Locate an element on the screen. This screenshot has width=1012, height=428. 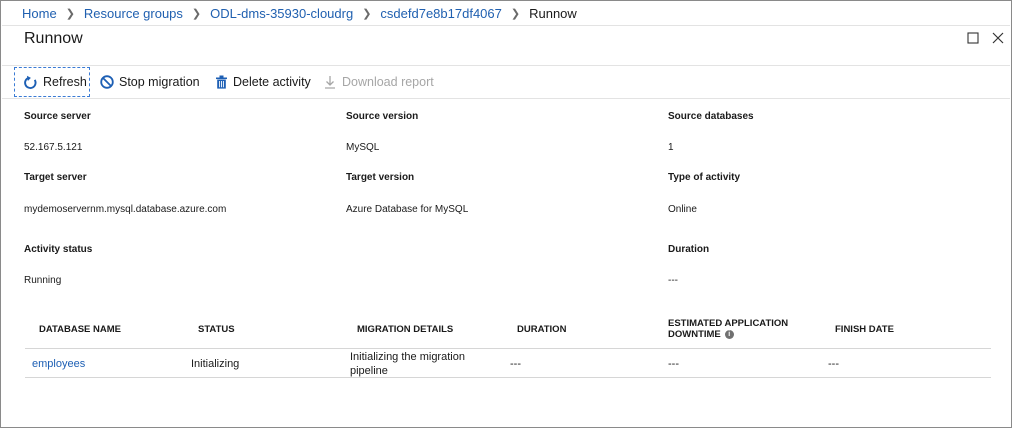
breadcrumb-resource-group: ODL-dms-35930-cloudrg is located at coordinates (281, 13).